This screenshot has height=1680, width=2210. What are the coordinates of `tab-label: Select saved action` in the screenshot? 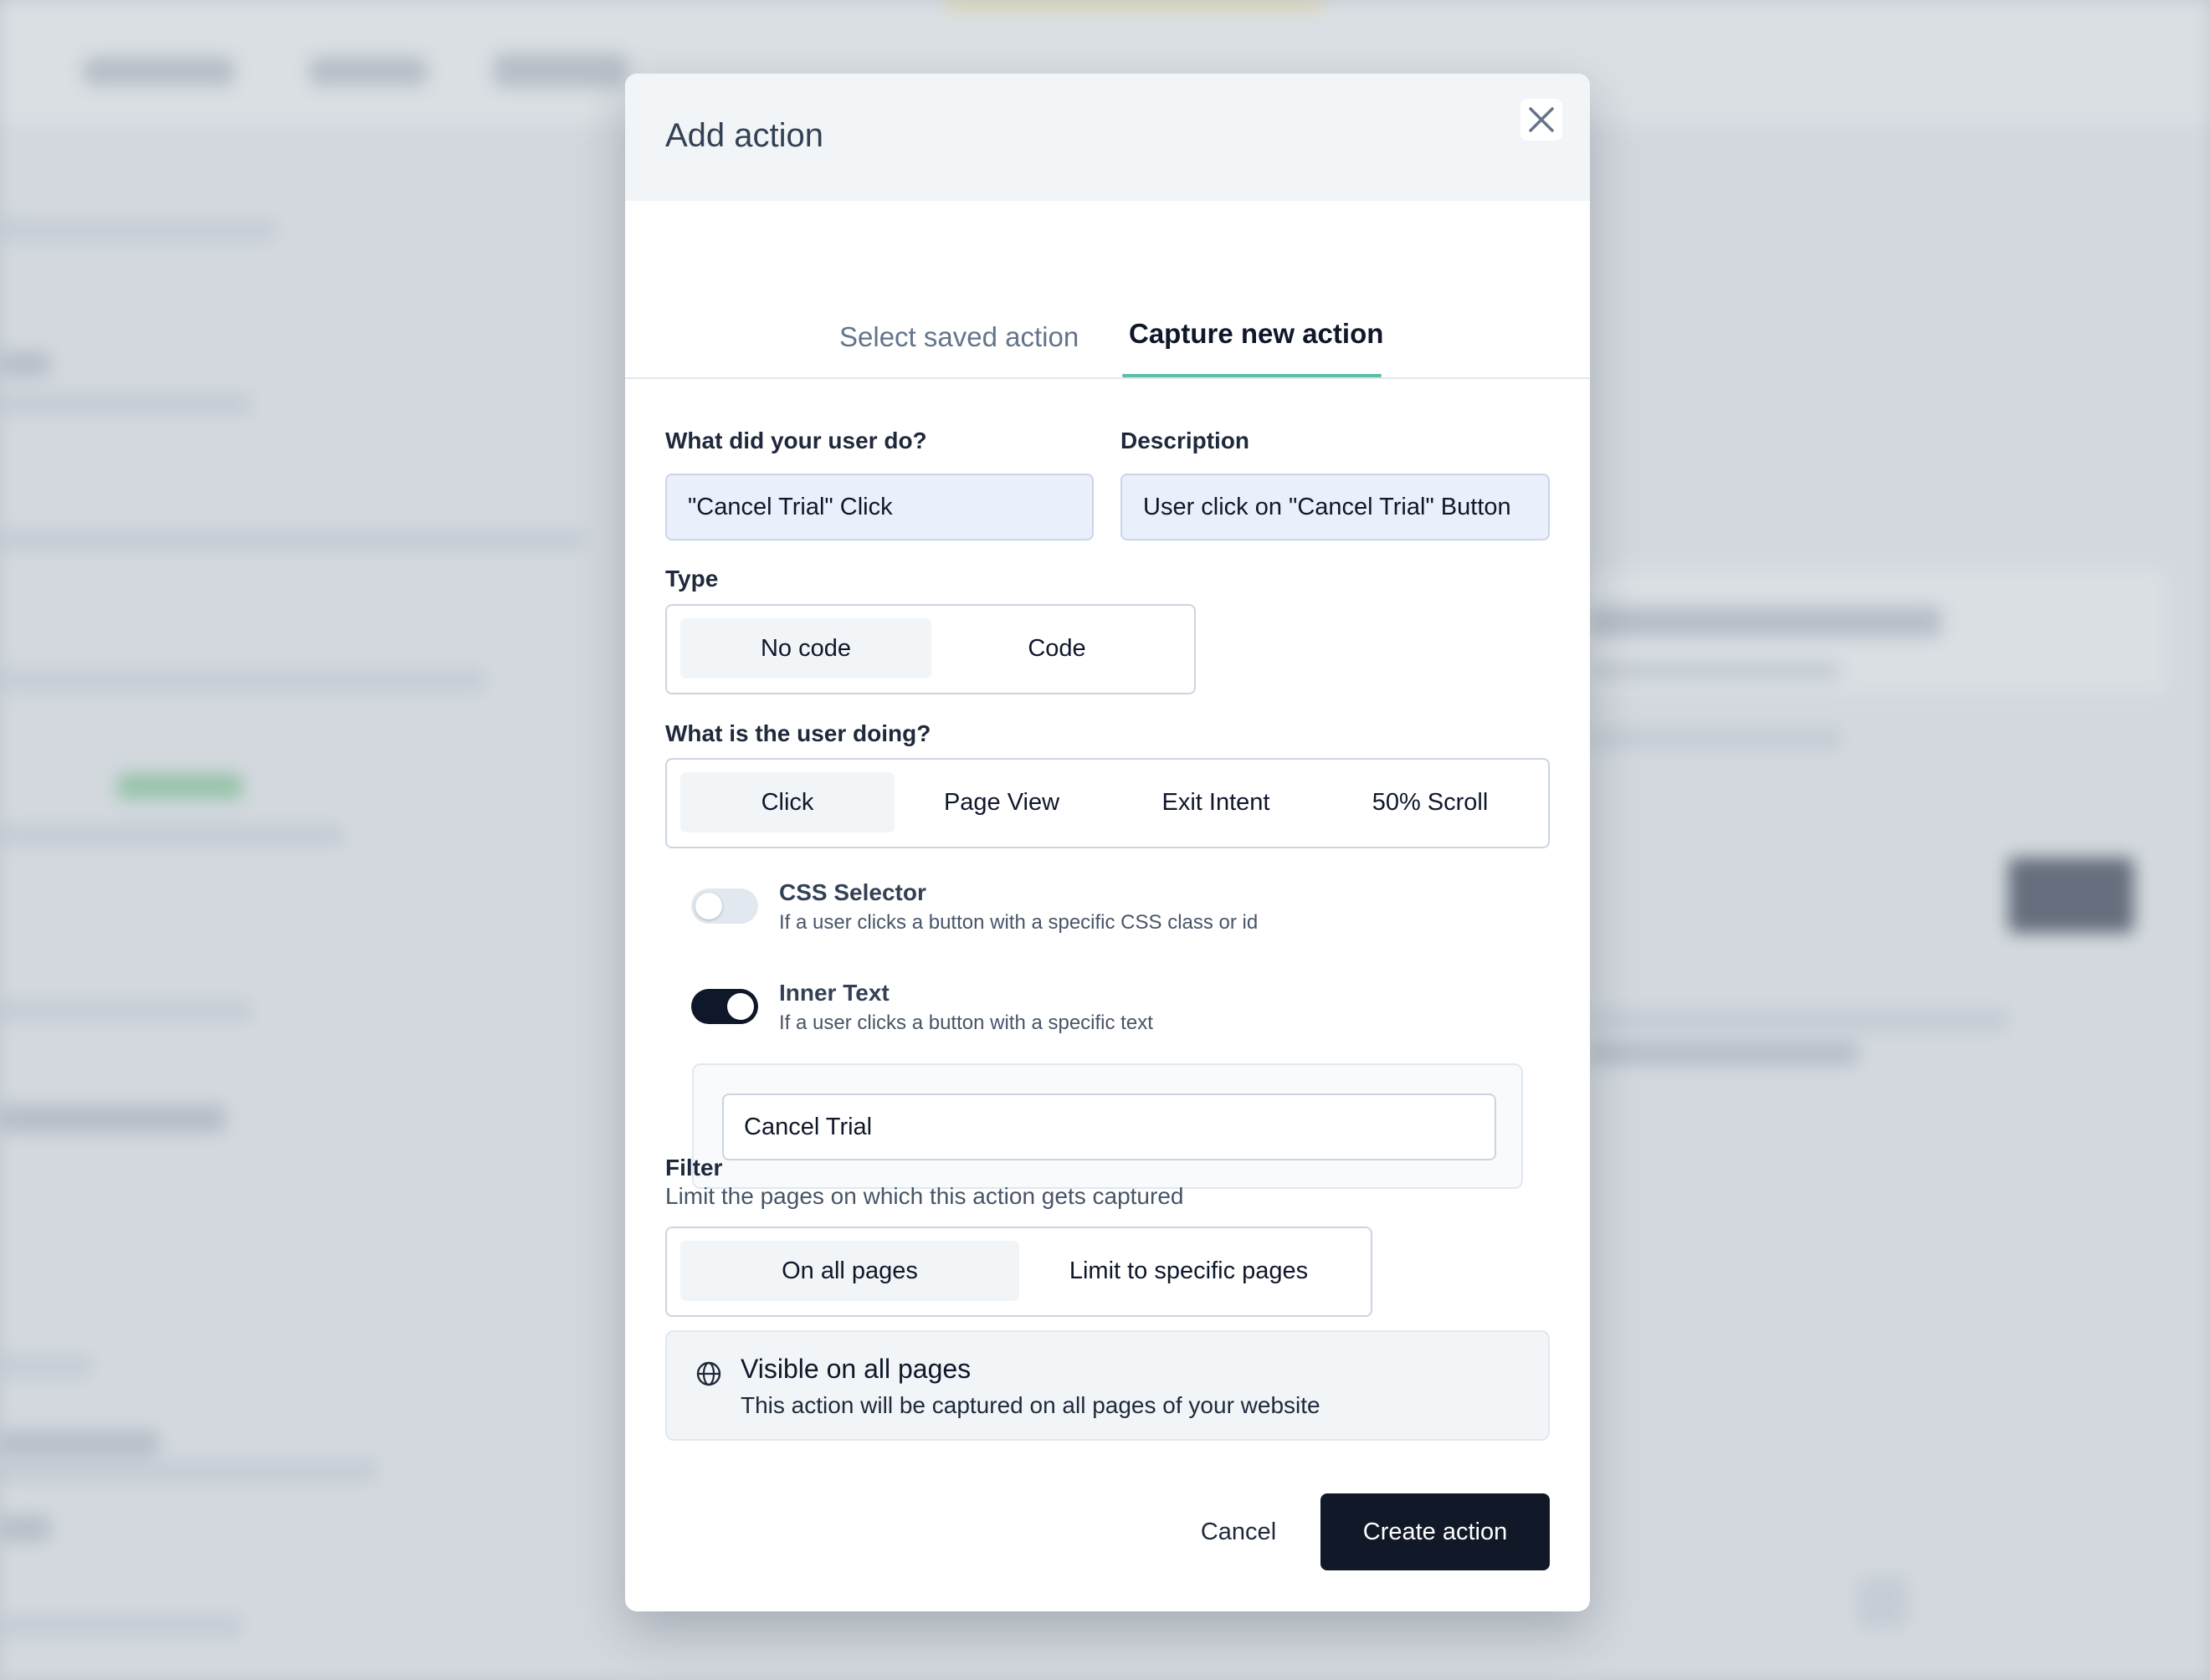 It's located at (959, 336).